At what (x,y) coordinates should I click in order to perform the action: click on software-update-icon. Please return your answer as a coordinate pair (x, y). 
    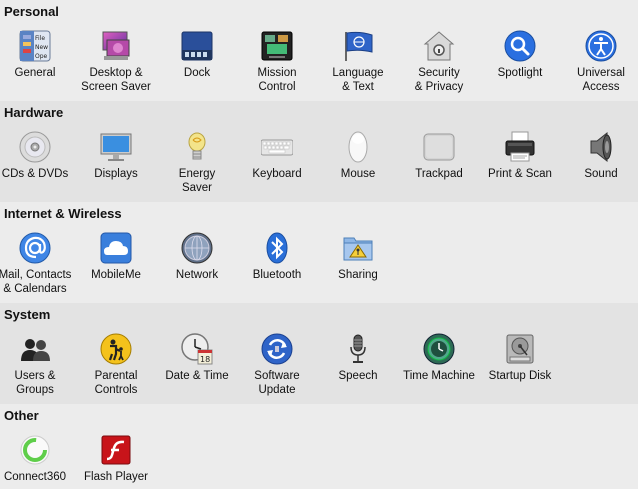
    Looking at the image, I should click on (277, 349).